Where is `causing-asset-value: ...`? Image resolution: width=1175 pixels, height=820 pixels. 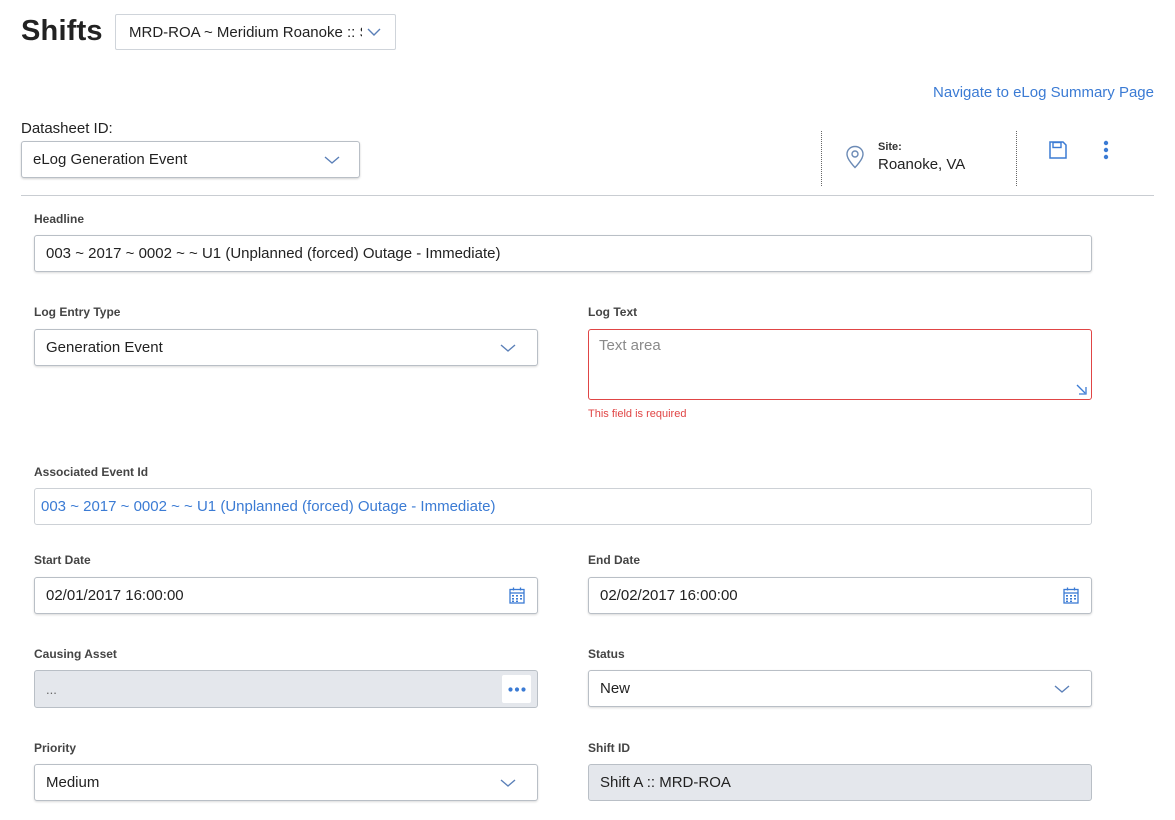
causing-asset-value: ... is located at coordinates (51, 689).